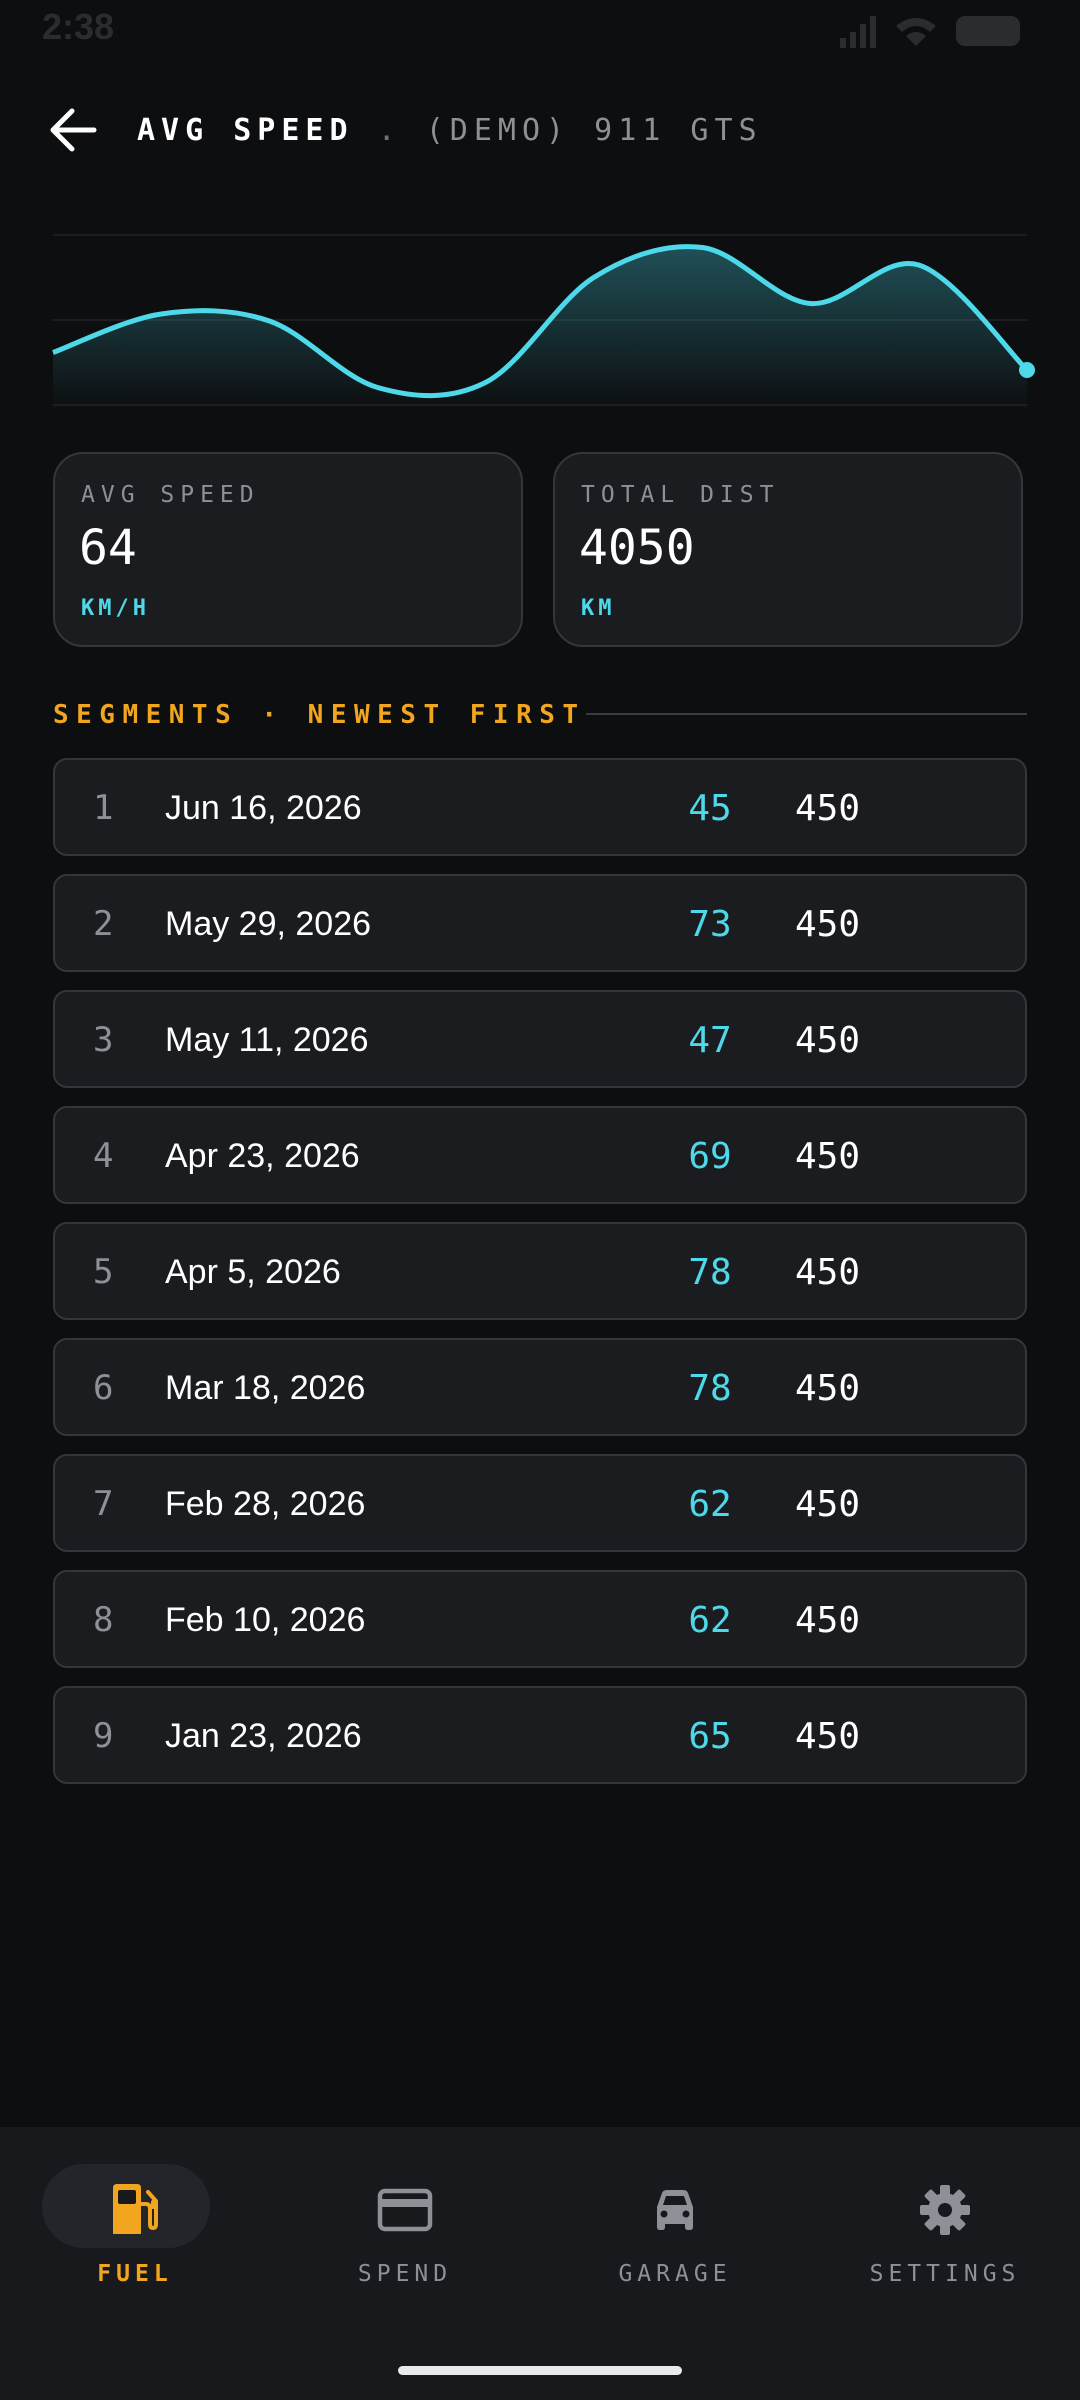 The image size is (1080, 2400). Describe the element at coordinates (916, 32) in the screenshot. I see `wifi-icon` at that location.